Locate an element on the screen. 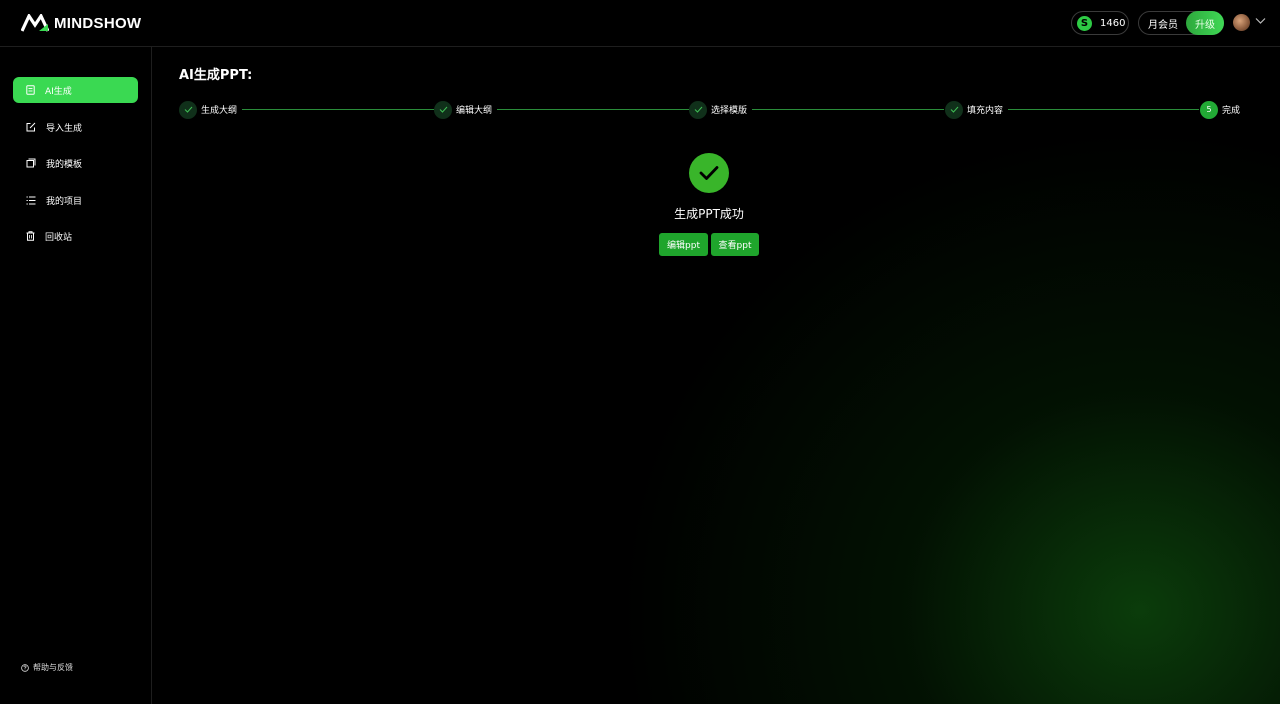 The width and height of the screenshot is (1280, 704). step-2: 编辑大纲 is located at coordinates (466, 109).